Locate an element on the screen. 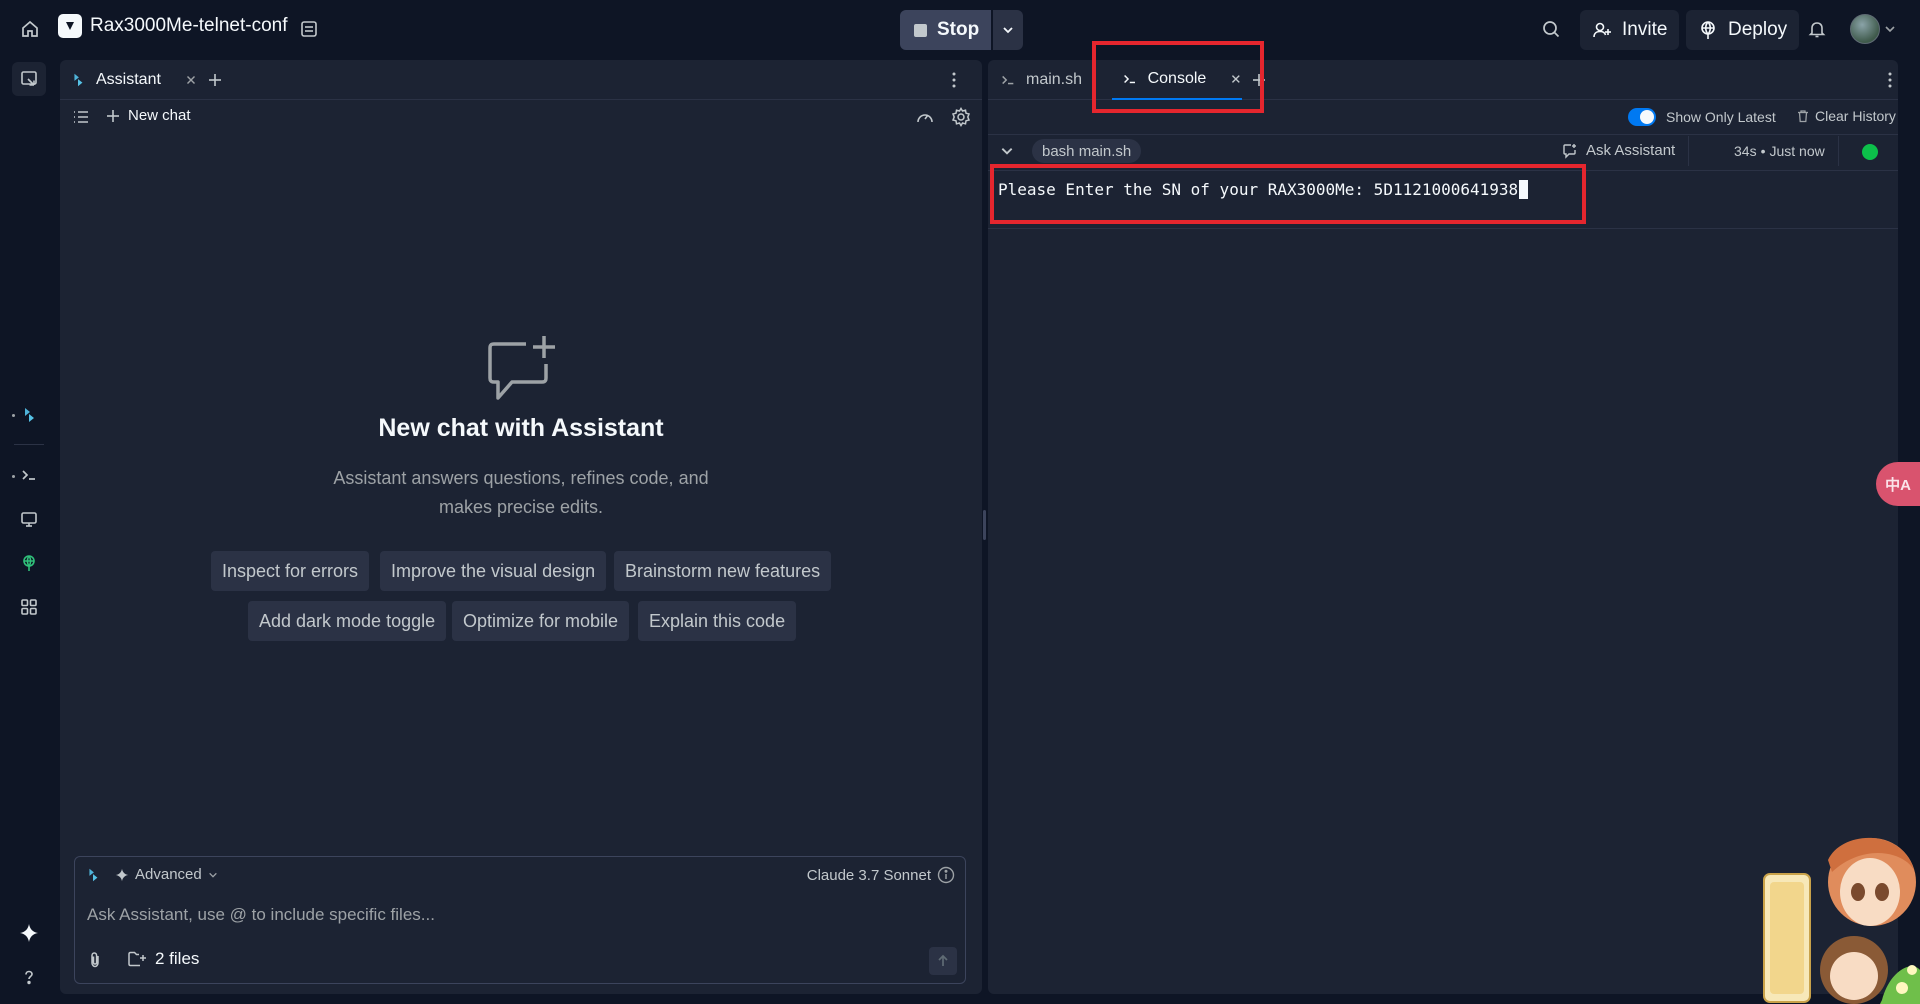  clear-history-button: Clear History is located at coordinates (1846, 116).